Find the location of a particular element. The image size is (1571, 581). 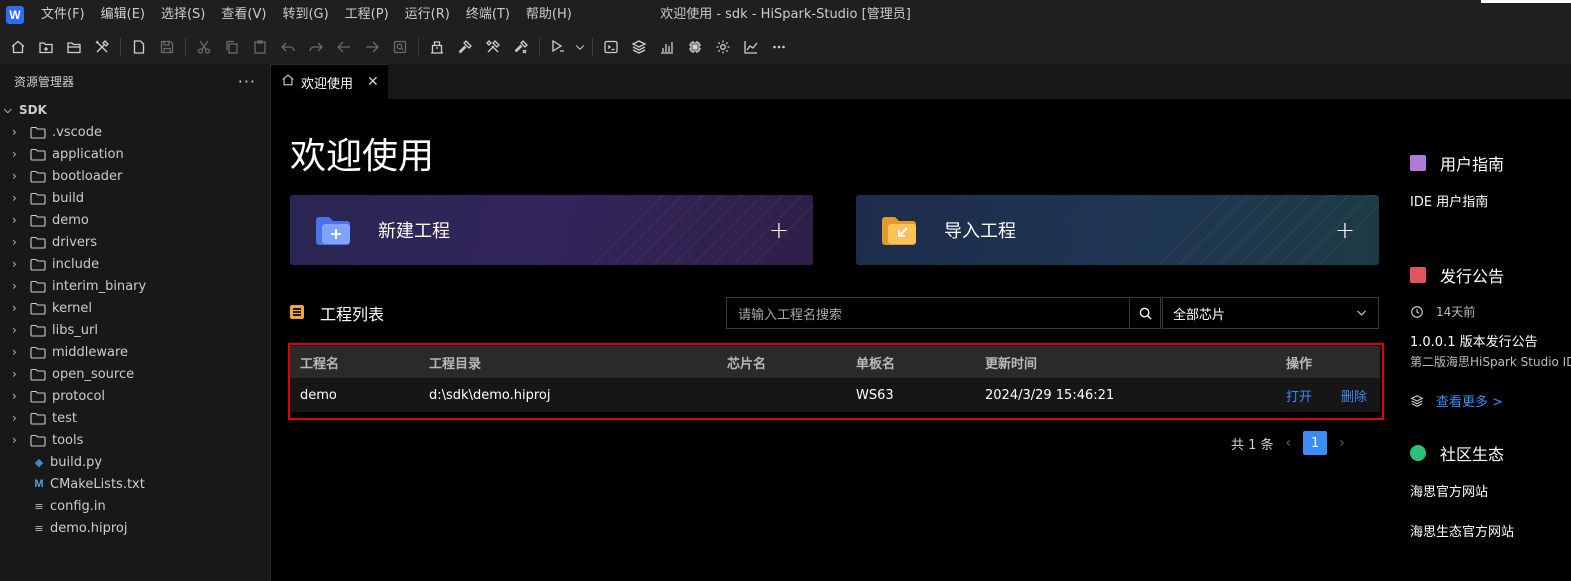

import-project-card: 导入工程 + is located at coordinates (1117, 230).